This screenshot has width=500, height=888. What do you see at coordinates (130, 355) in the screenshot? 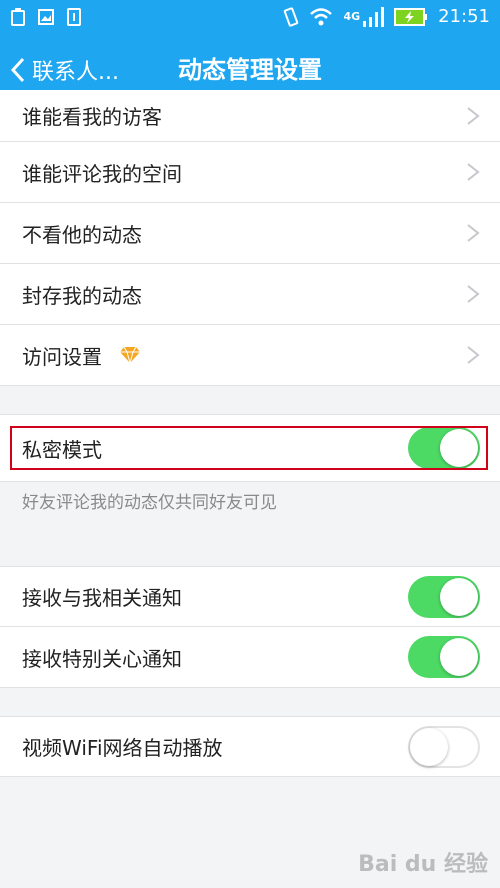
I see `diamond-icon` at bounding box center [130, 355].